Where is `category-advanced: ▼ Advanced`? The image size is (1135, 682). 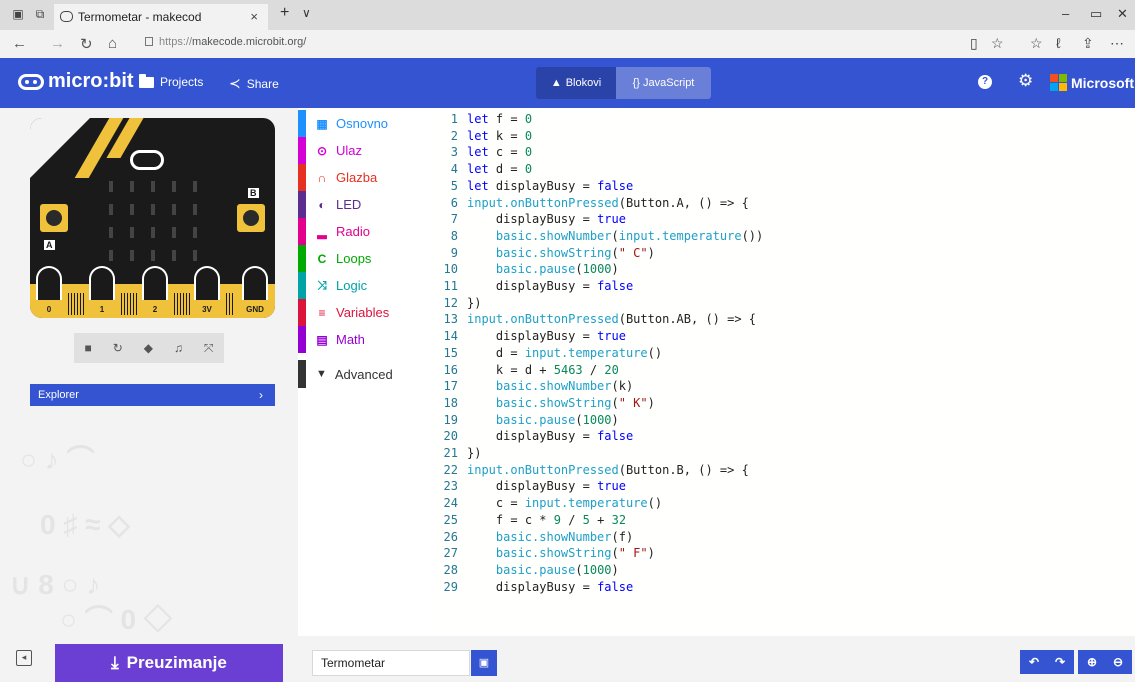 category-advanced: ▼ Advanced is located at coordinates (365, 374).